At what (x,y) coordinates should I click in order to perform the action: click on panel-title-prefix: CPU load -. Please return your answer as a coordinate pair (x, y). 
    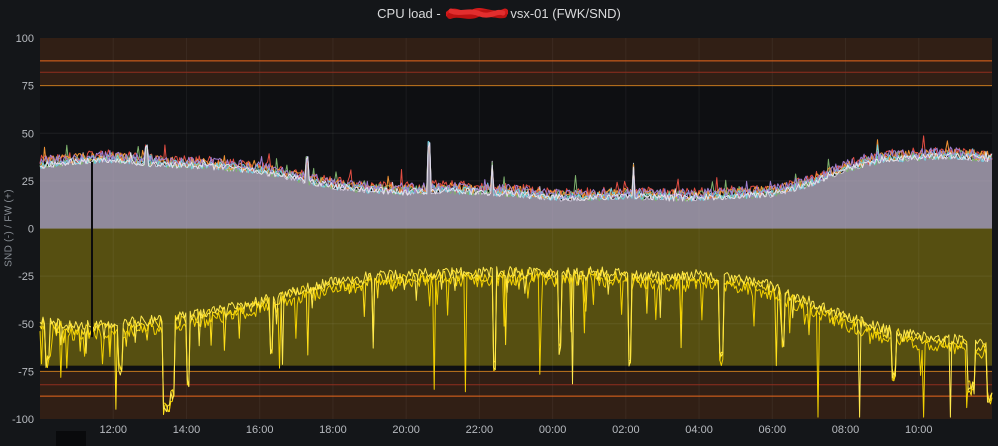
    Looking at the image, I should click on (411, 13).